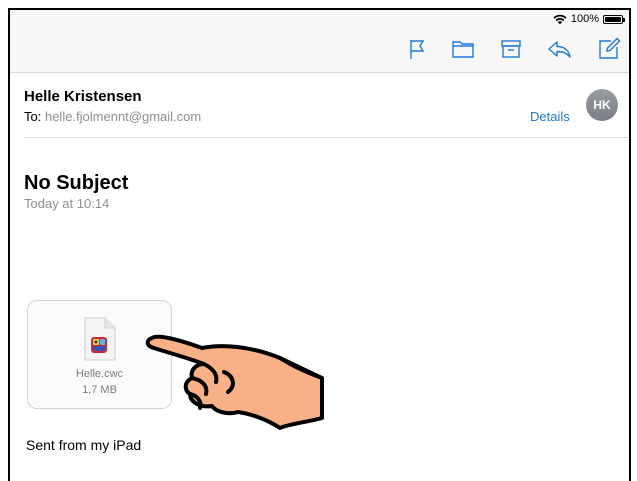  Describe the element at coordinates (319, 50) in the screenshot. I see `mail-toolbar` at that location.